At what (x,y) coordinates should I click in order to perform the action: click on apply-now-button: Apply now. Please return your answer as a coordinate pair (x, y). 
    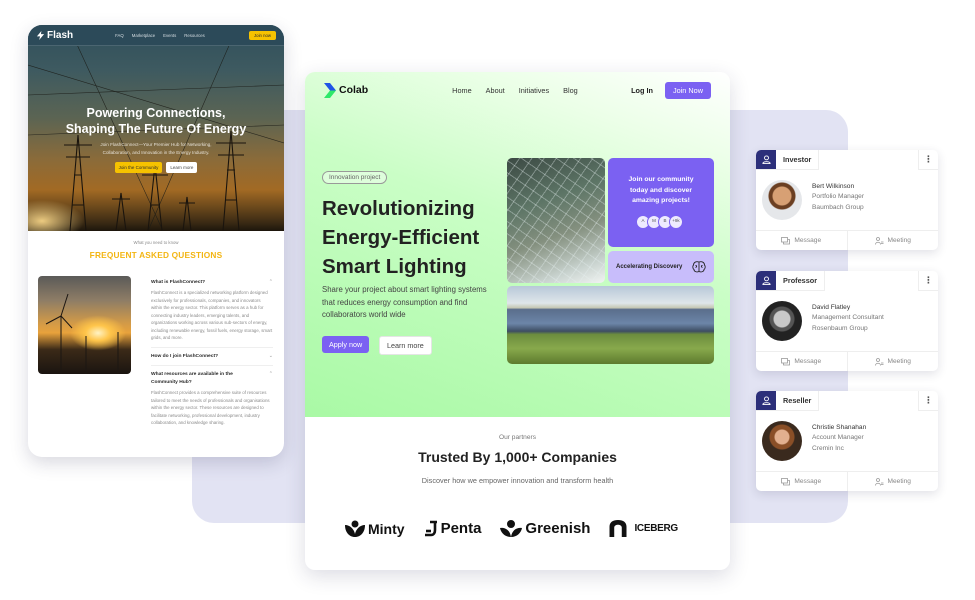
    Looking at the image, I should click on (346, 344).